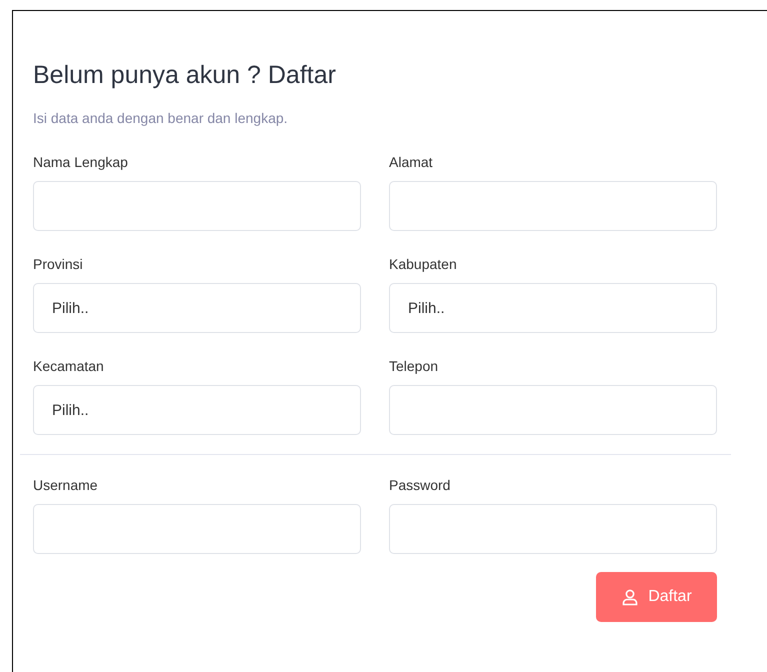 The width and height of the screenshot is (767, 672). Describe the element at coordinates (630, 597) in the screenshot. I see `user-icon` at that location.